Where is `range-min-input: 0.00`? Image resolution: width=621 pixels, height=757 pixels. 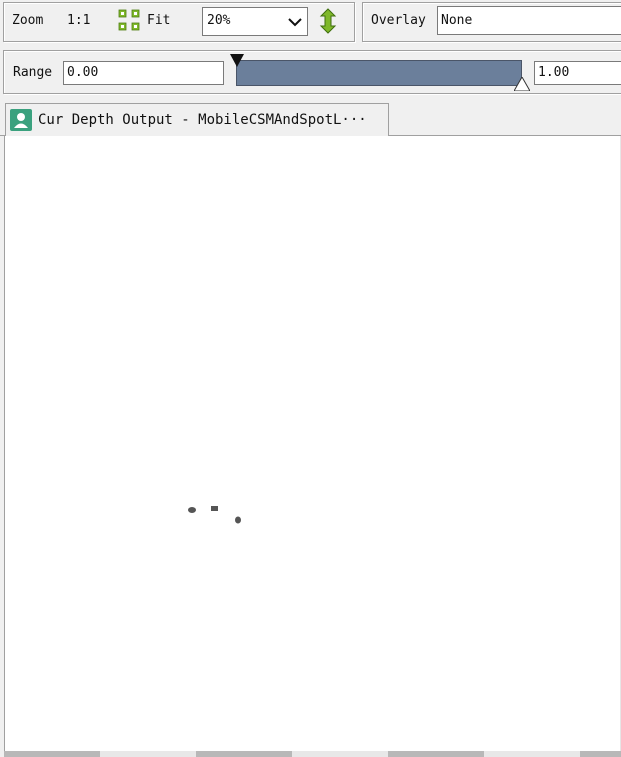
range-min-input: 0.00 is located at coordinates (143, 73).